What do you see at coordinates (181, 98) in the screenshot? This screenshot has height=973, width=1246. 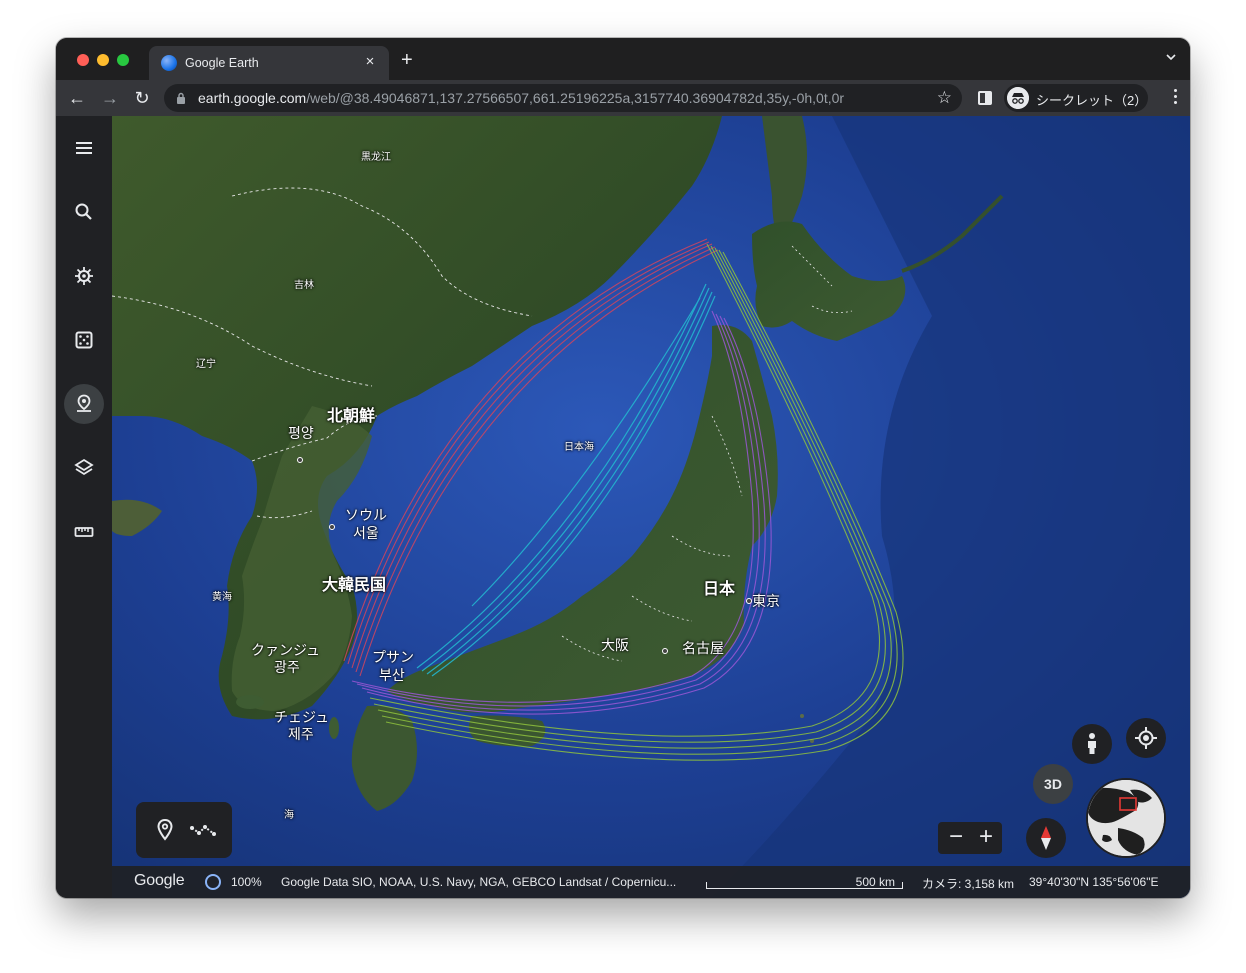 I see `lock-icon` at bounding box center [181, 98].